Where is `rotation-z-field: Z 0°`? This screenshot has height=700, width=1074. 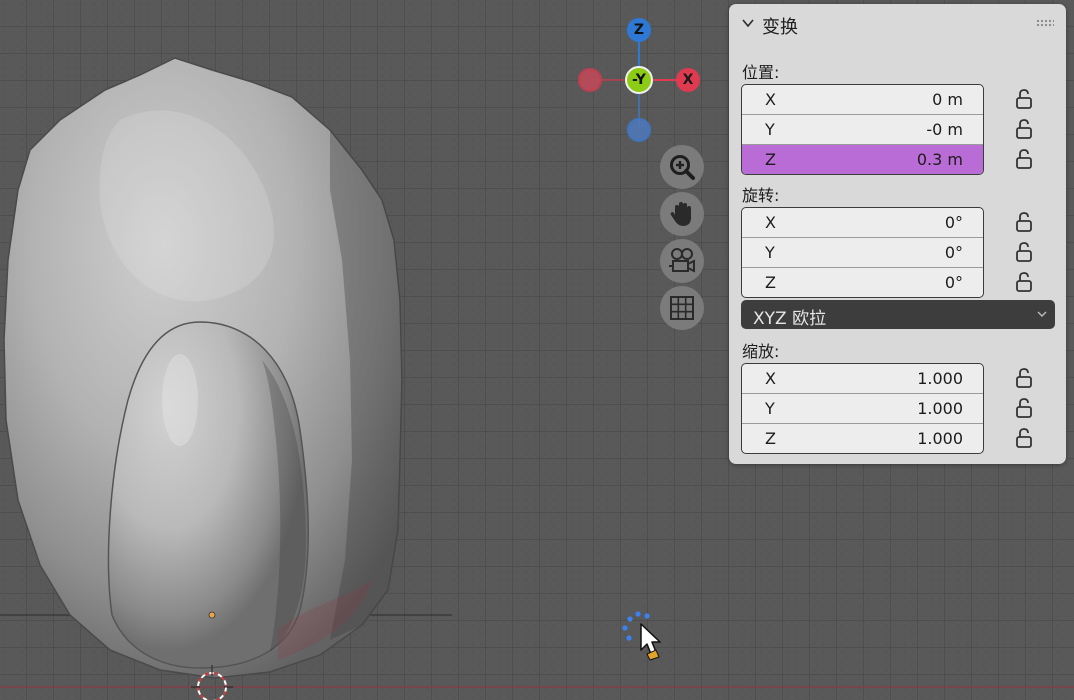
rotation-z-field: Z 0° is located at coordinates (862, 282).